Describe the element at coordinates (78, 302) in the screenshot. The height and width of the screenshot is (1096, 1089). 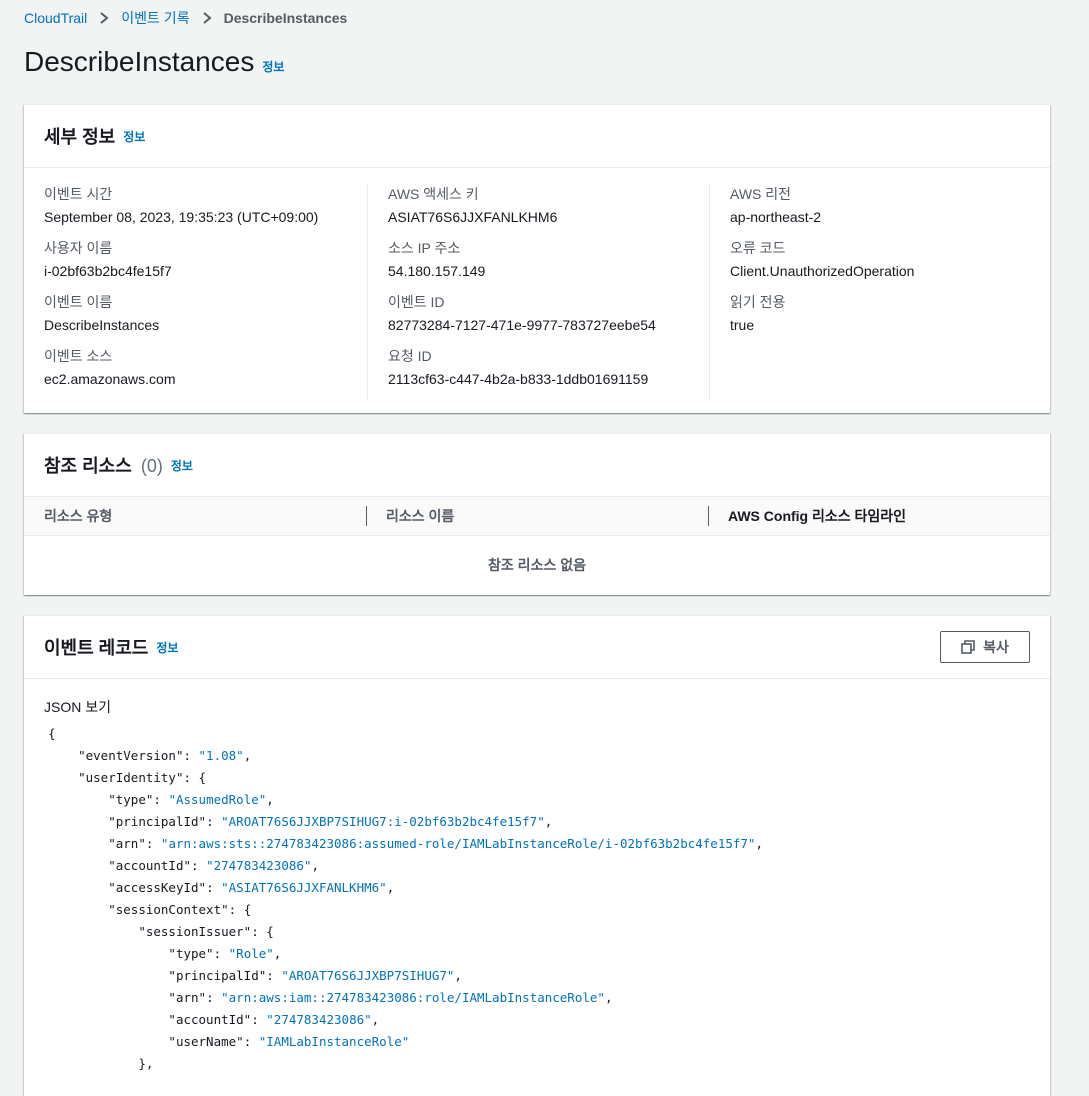
I see `field-label: 이벤트 이름` at that location.